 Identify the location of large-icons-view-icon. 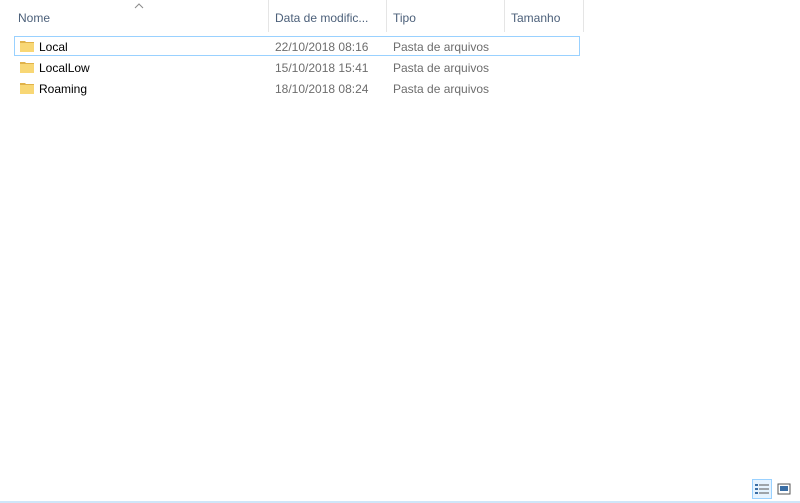
(784, 489).